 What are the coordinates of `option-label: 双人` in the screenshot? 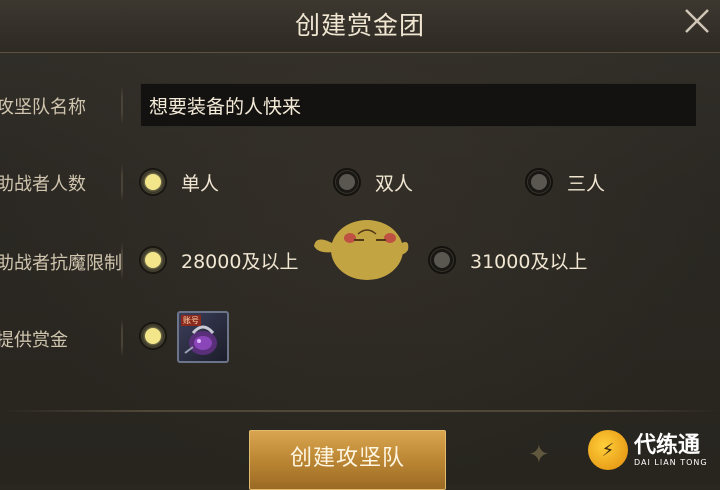 It's located at (394, 183).